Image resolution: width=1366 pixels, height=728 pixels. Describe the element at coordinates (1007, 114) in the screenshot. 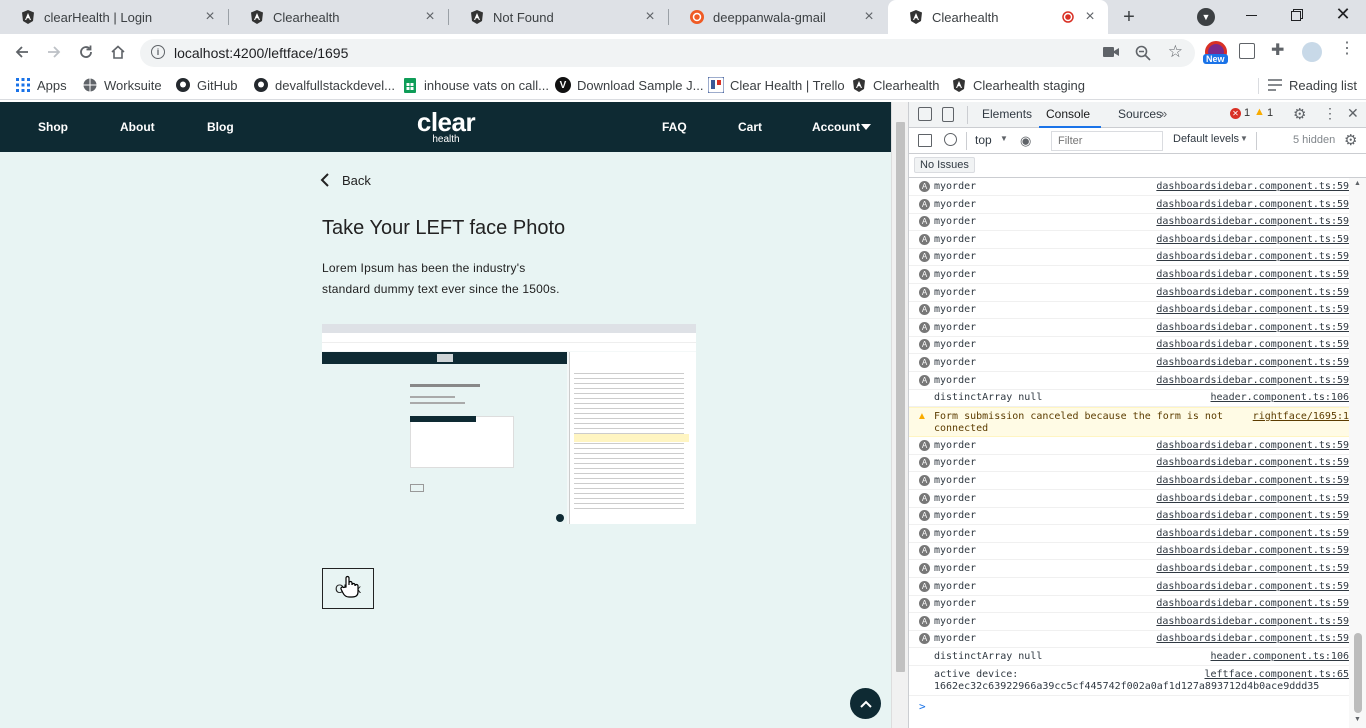

I see `tab-elements: Elements` at that location.